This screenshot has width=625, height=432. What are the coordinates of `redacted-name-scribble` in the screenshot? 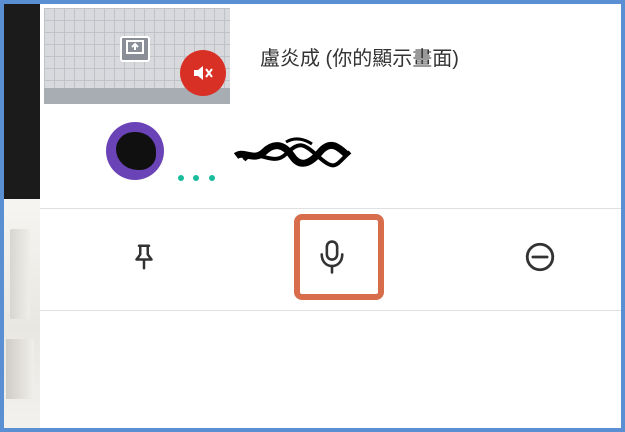 It's located at (293, 152).